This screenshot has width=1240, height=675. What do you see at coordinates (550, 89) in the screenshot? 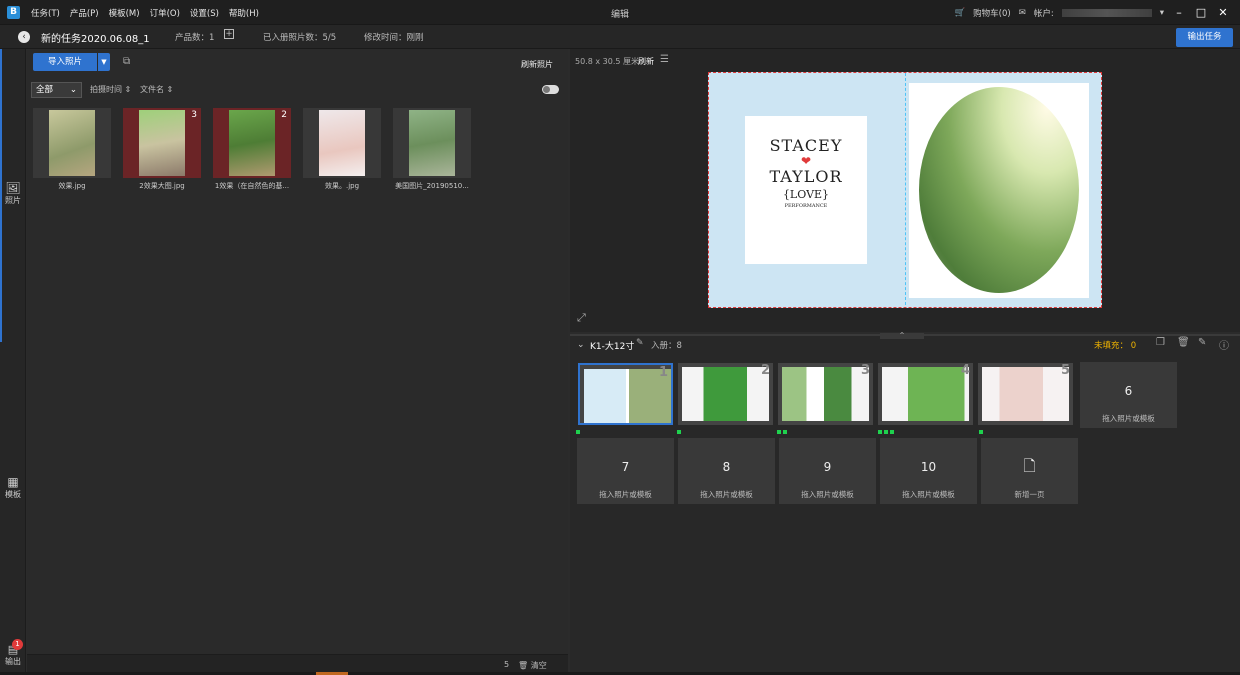
I see `toggle-switch` at bounding box center [550, 89].